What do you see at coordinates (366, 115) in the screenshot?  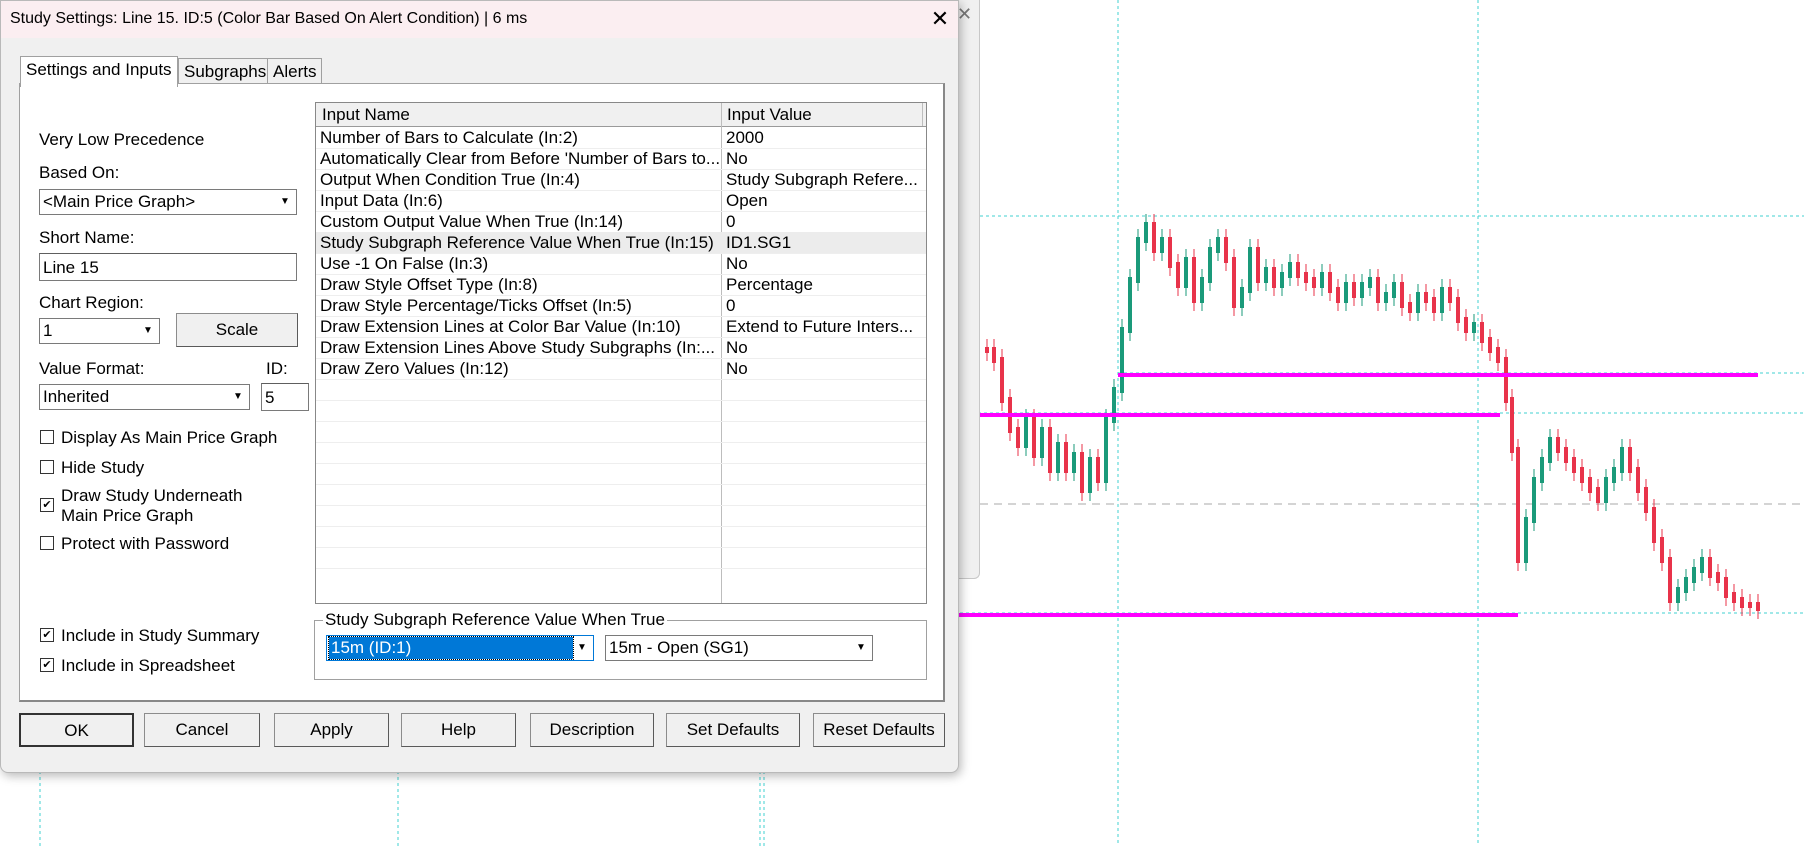 I see `column-header-input-name: Input Name` at bounding box center [366, 115].